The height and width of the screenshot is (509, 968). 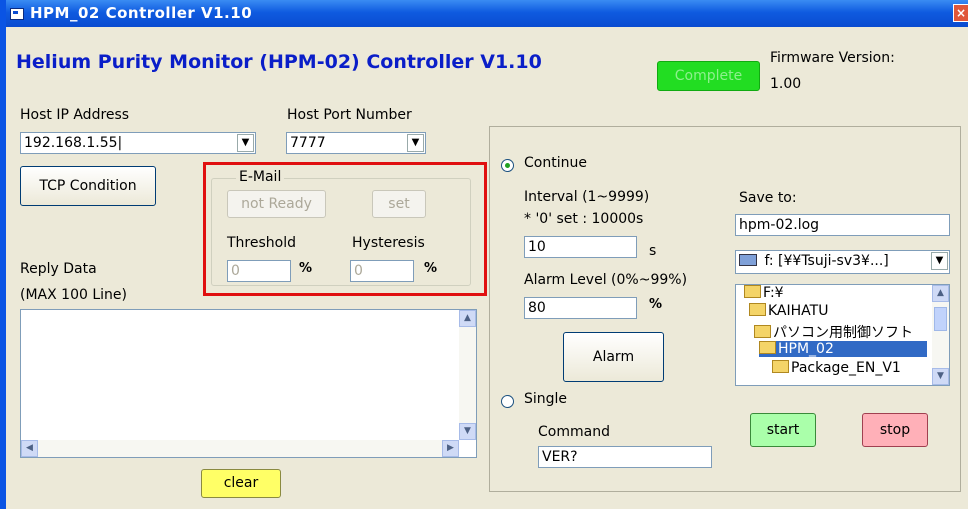 I want to click on tree-item: パソコン用制御ソフト, so click(x=833, y=332).